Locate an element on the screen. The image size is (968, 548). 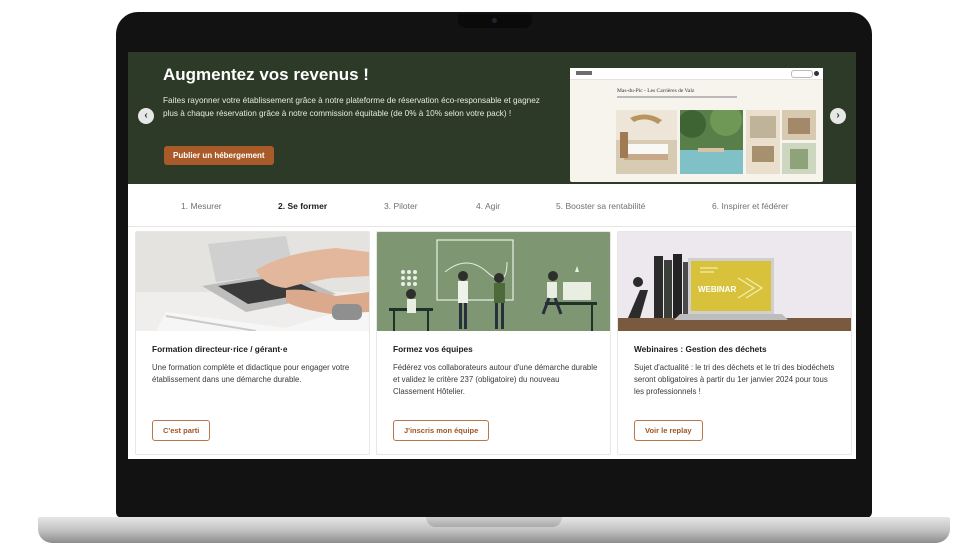
card-title: Formez vos équipes is located at coordinates (433, 349).